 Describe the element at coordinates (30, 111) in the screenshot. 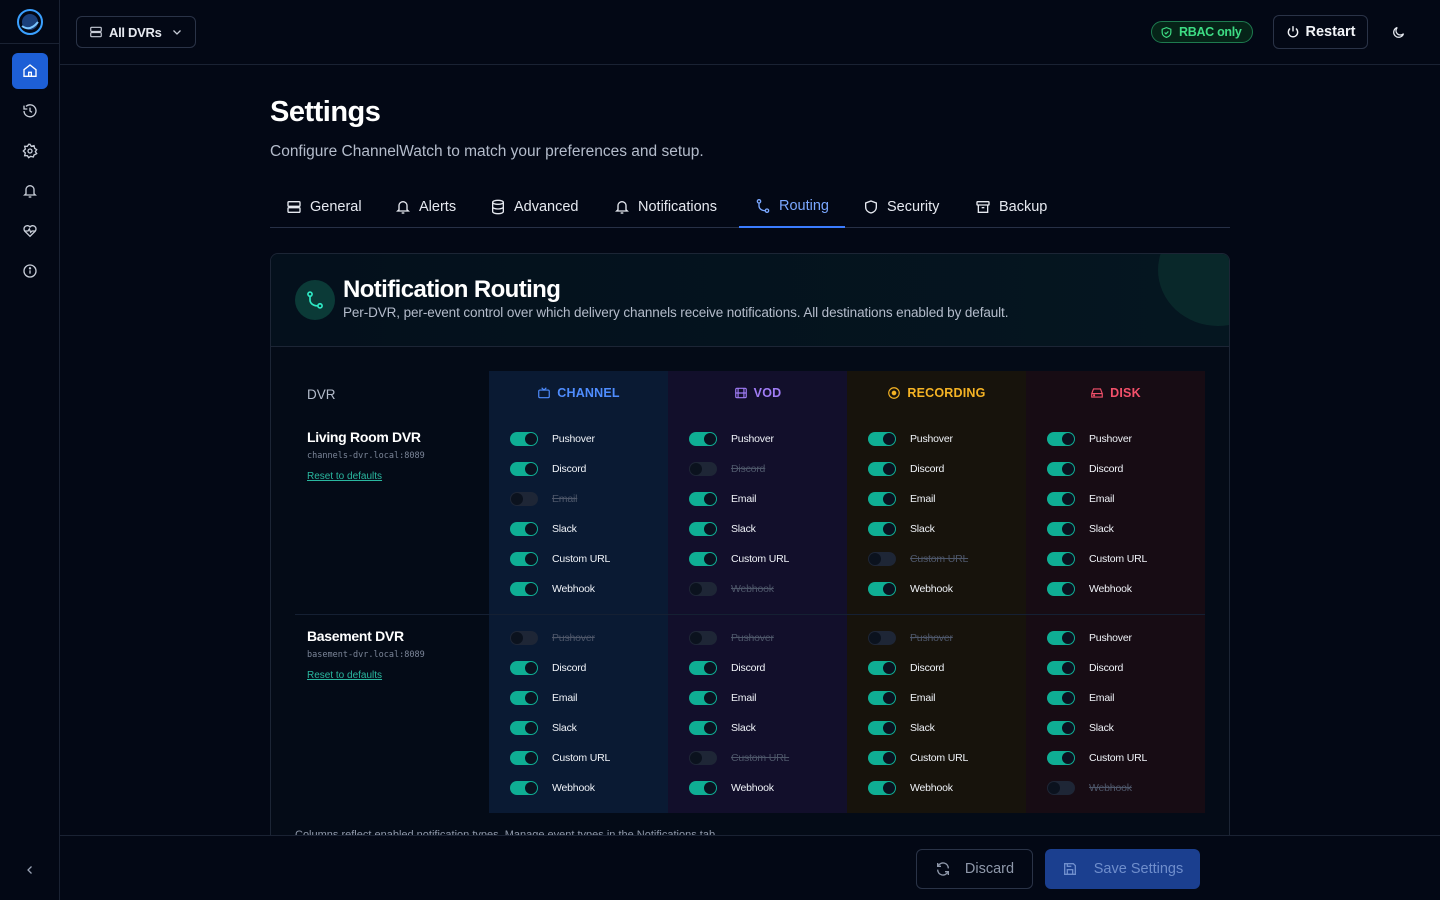

I see `sidebar-item-history` at that location.